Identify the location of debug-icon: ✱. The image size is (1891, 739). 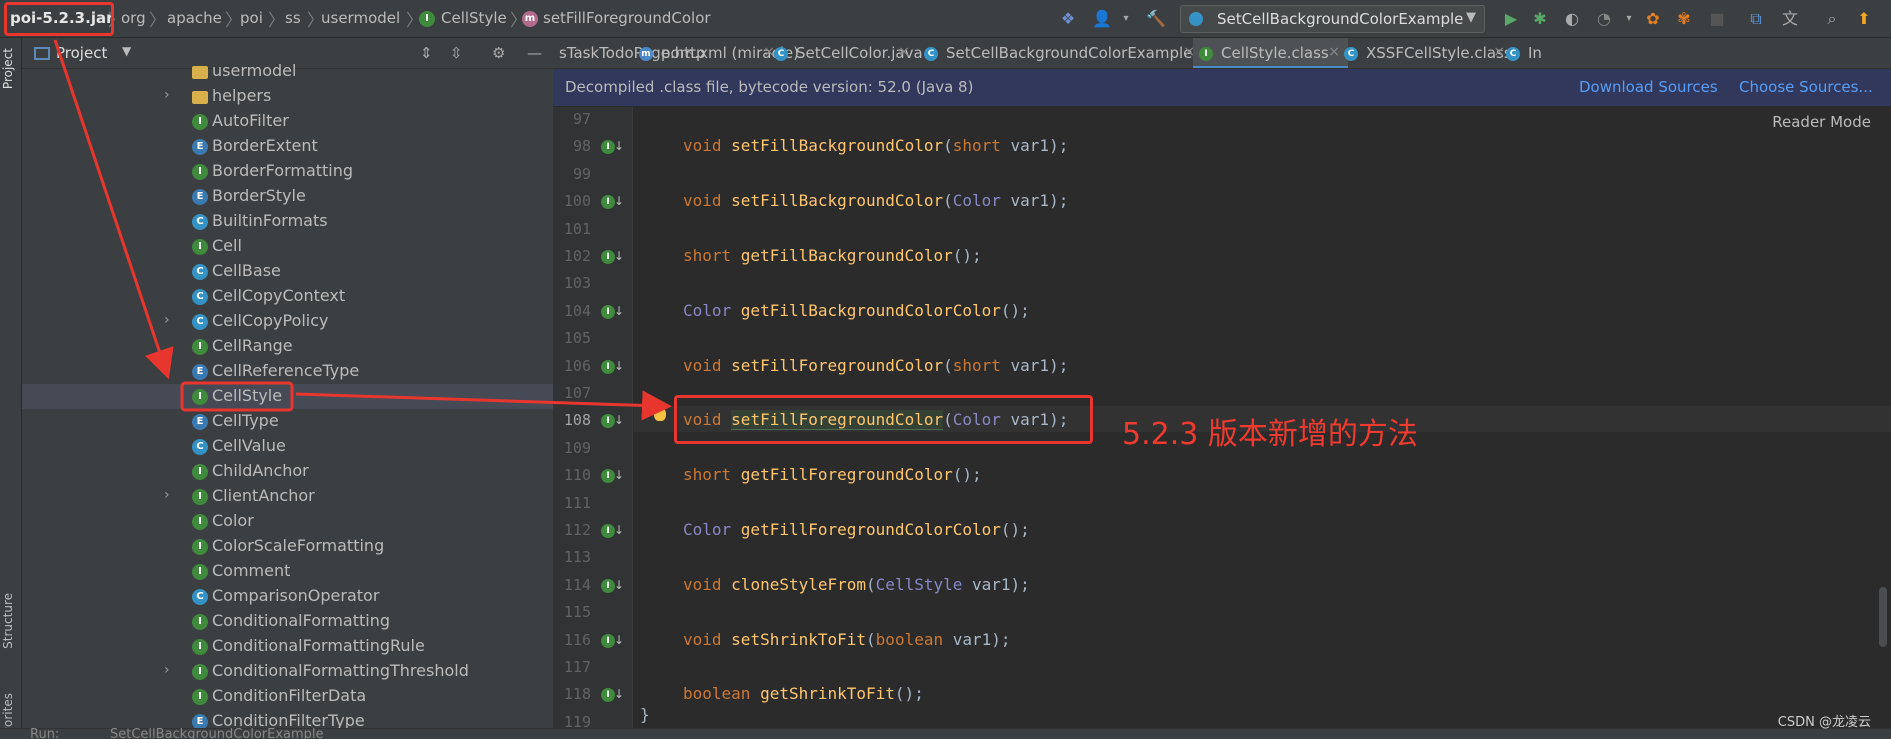
(1540, 19).